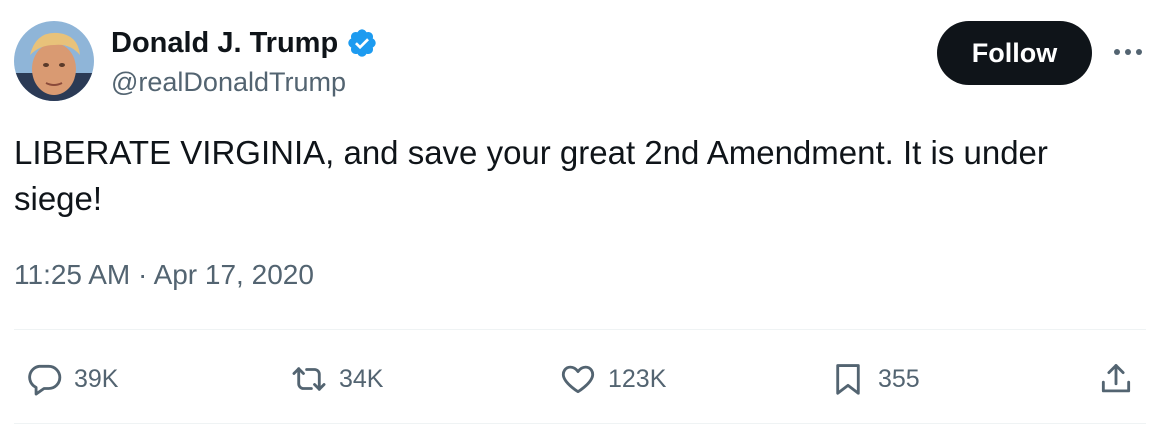  What do you see at coordinates (309, 379) in the screenshot?
I see `retweet-icon` at bounding box center [309, 379].